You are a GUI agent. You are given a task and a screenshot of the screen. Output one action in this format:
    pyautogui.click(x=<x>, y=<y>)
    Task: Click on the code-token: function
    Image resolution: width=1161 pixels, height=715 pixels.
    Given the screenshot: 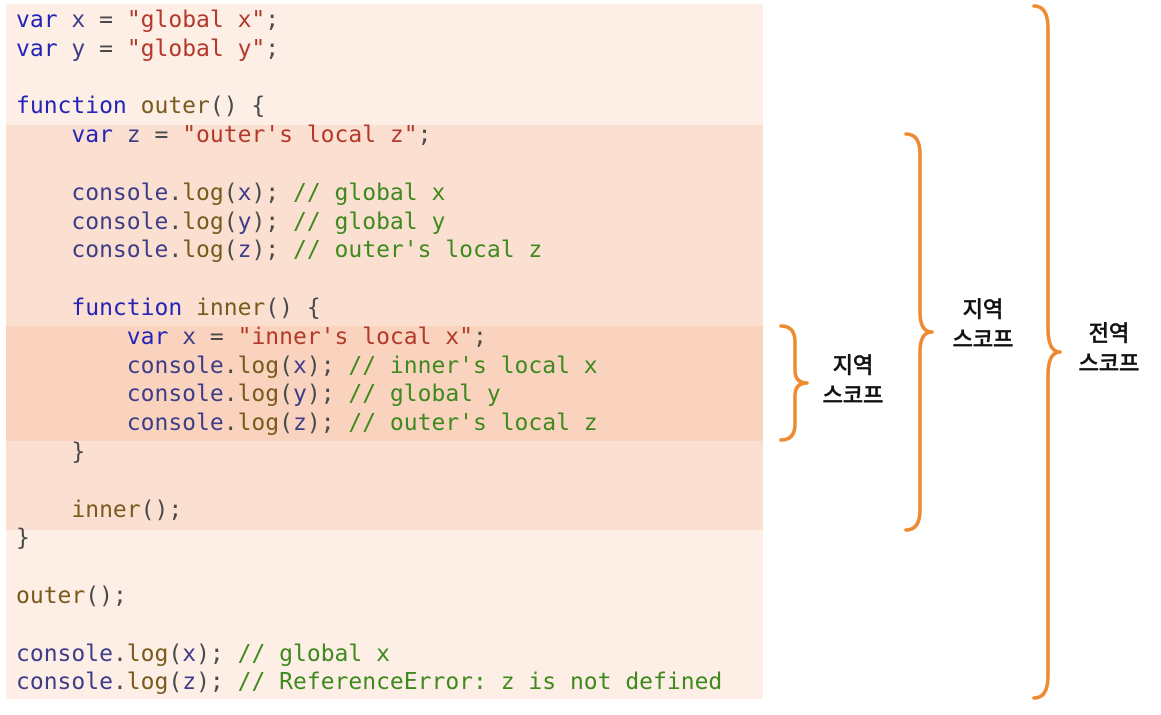 What is the action you would take?
    pyautogui.click(x=127, y=307)
    